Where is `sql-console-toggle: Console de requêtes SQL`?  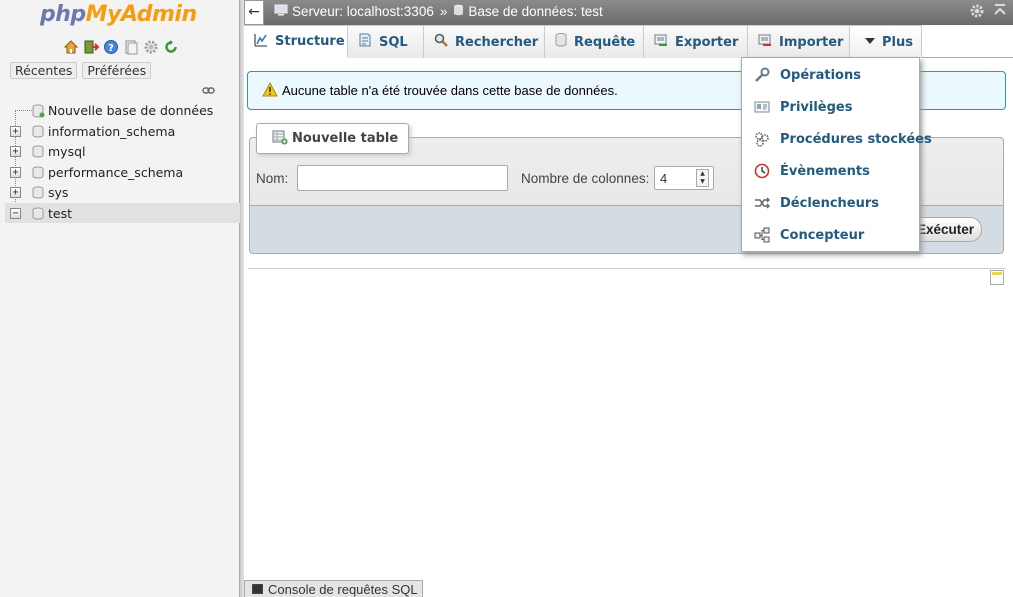 sql-console-toggle: Console de requêtes SQL is located at coordinates (333, 588).